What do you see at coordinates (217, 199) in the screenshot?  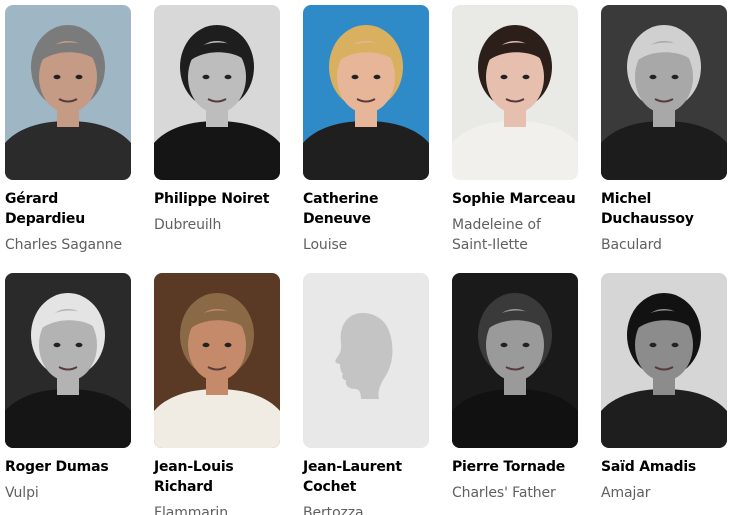 I see `actor-name: Philippe Noiret` at bounding box center [217, 199].